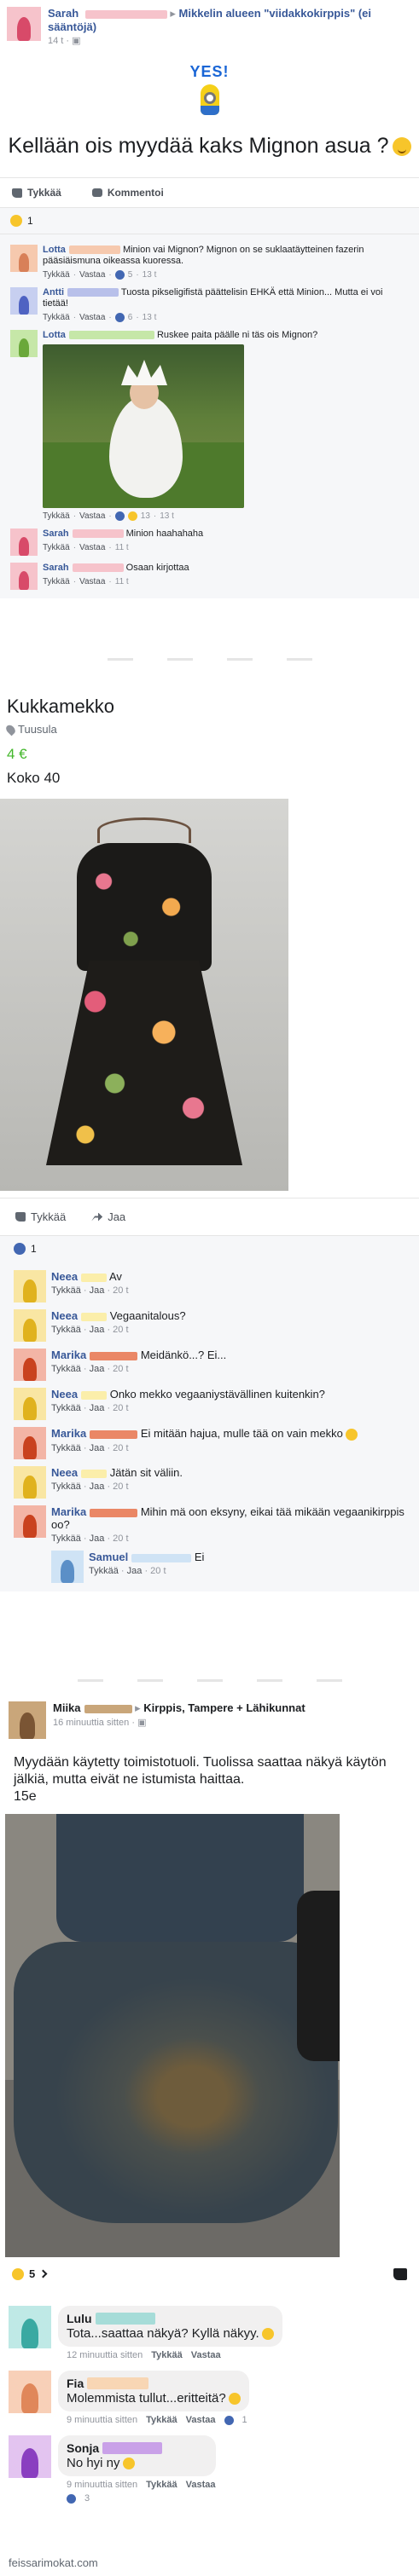 This screenshot has width=419, height=2576. I want to click on commenter-name: Antti, so click(53, 292).